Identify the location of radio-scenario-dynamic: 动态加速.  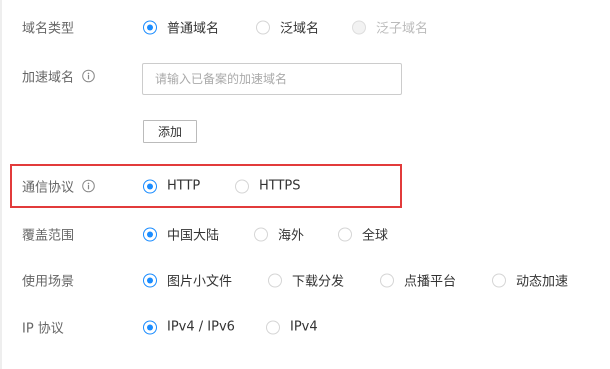
(530, 280).